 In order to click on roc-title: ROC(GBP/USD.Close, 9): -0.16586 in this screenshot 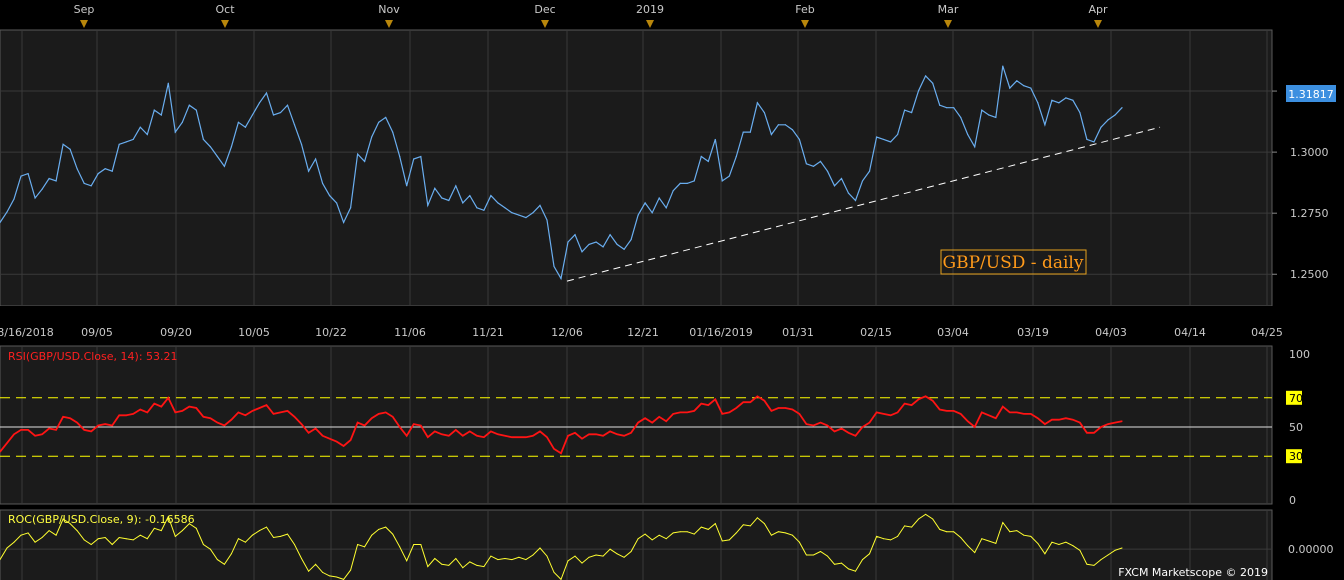, I will do `click(101, 519)`.